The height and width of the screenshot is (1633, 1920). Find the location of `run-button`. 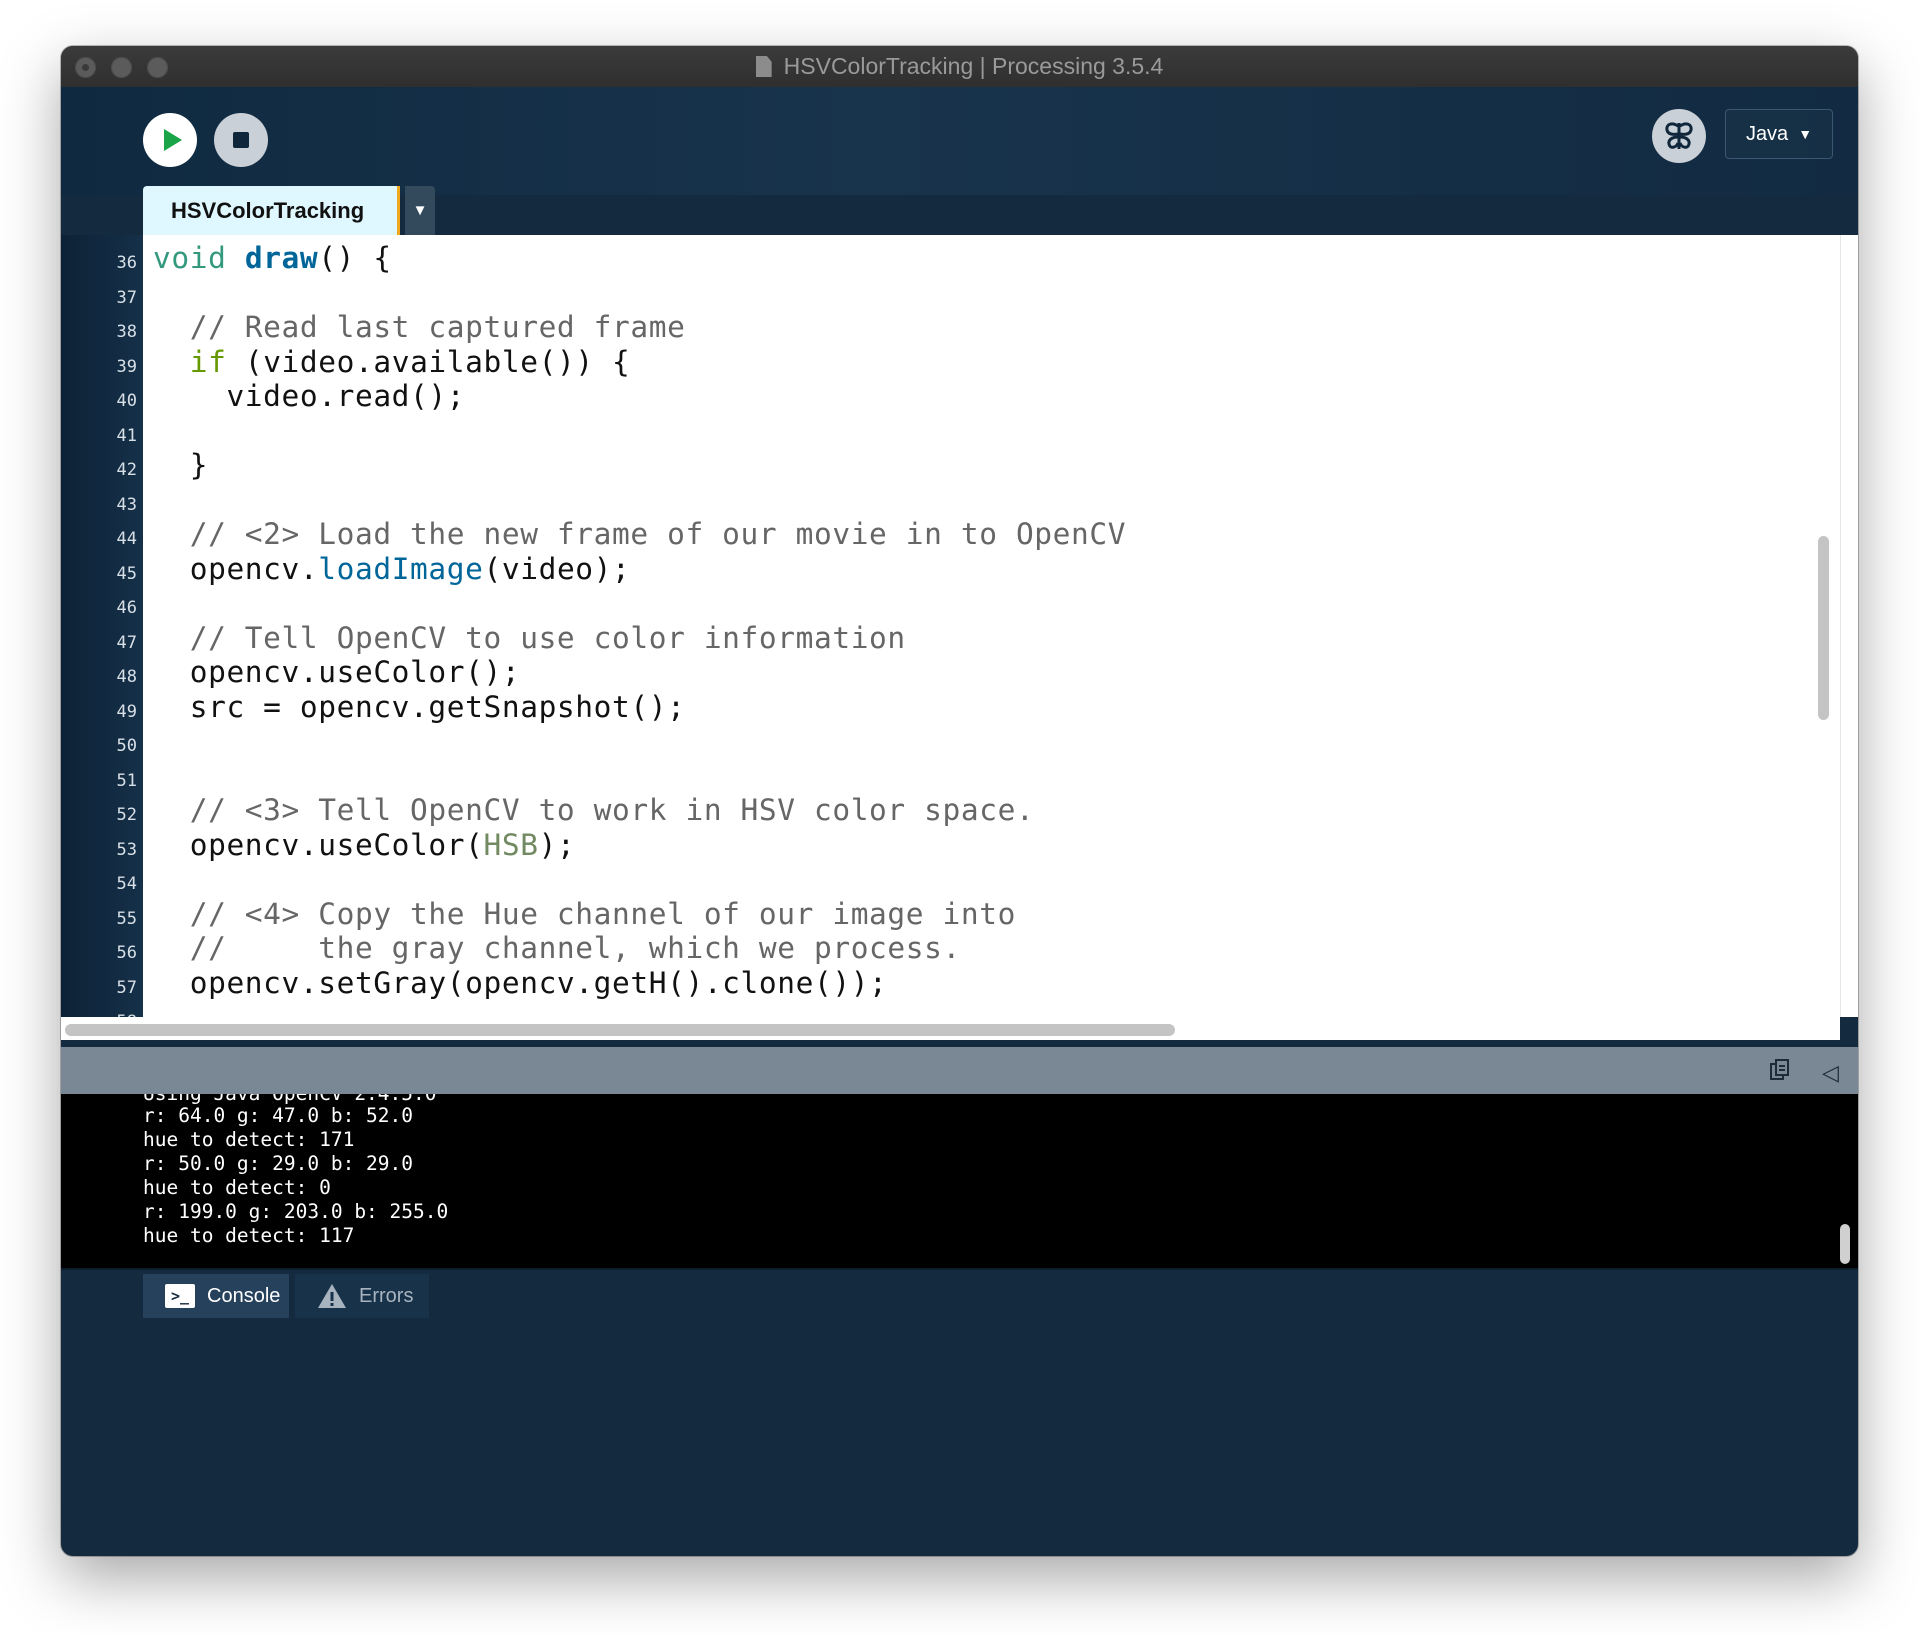

run-button is located at coordinates (170, 140).